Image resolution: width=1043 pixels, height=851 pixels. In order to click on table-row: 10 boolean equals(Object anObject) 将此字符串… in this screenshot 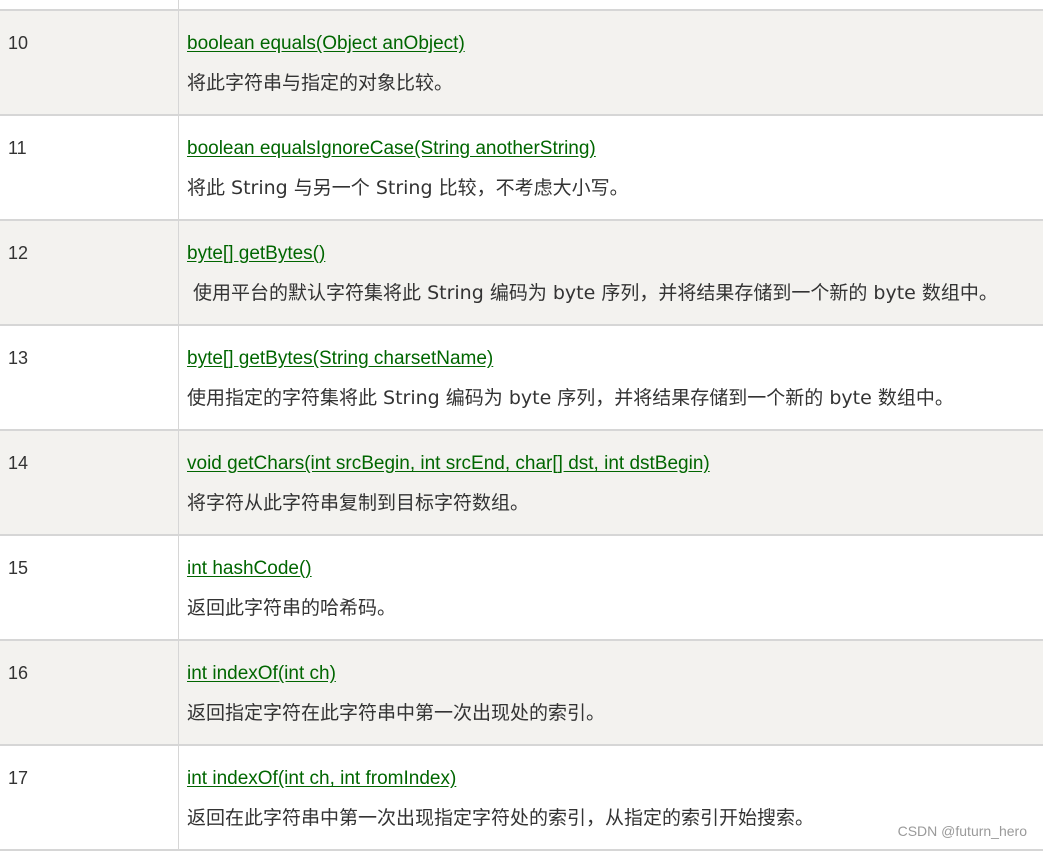, I will do `click(521, 63)`.